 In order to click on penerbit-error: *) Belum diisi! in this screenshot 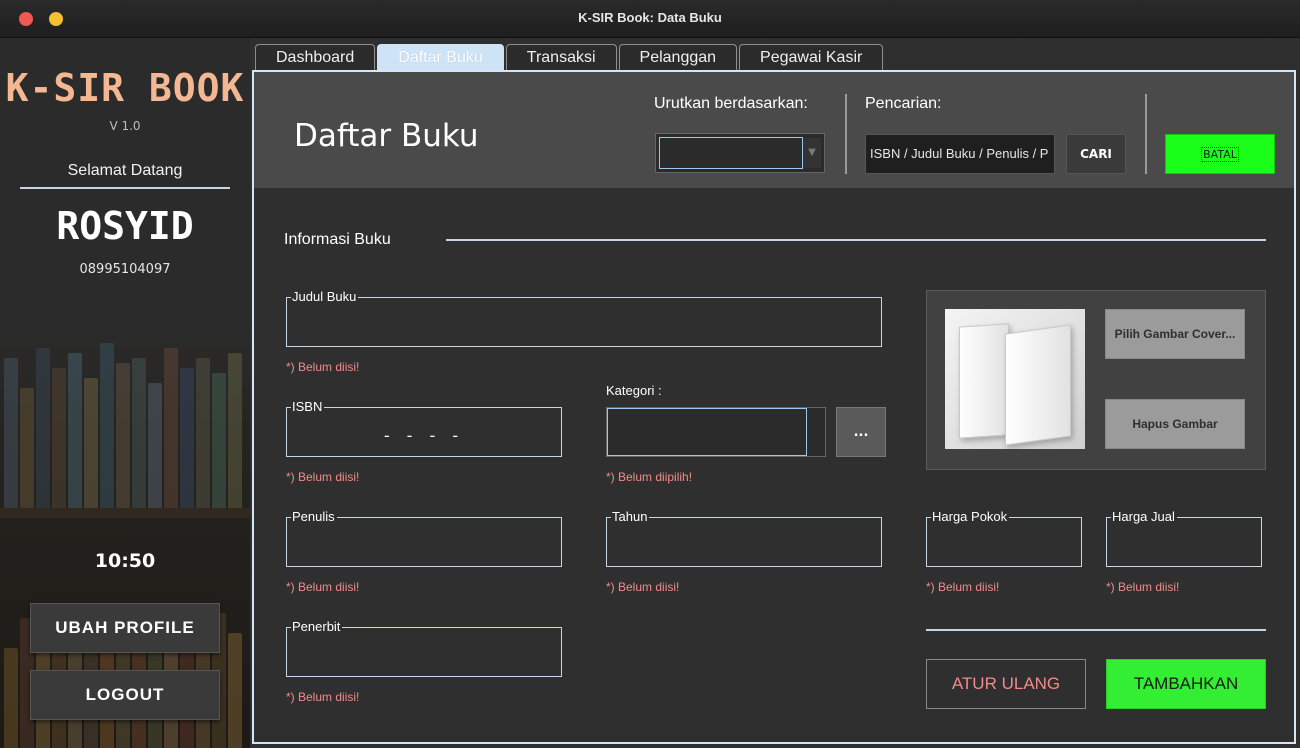, I will do `click(323, 697)`.